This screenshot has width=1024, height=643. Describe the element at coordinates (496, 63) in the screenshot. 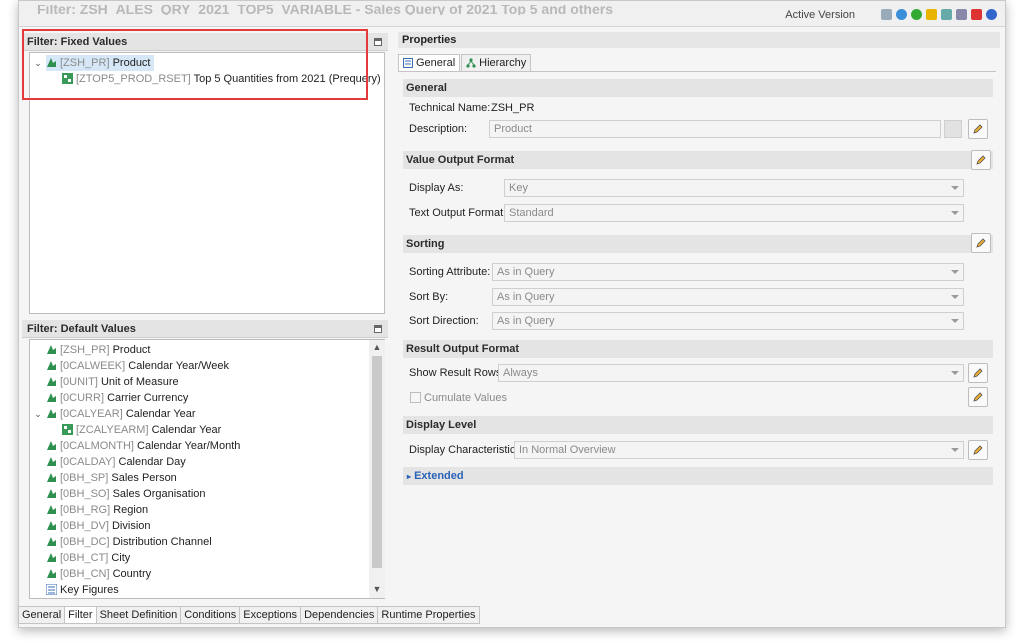

I see `tab-hierarchy: Hierarchy` at that location.